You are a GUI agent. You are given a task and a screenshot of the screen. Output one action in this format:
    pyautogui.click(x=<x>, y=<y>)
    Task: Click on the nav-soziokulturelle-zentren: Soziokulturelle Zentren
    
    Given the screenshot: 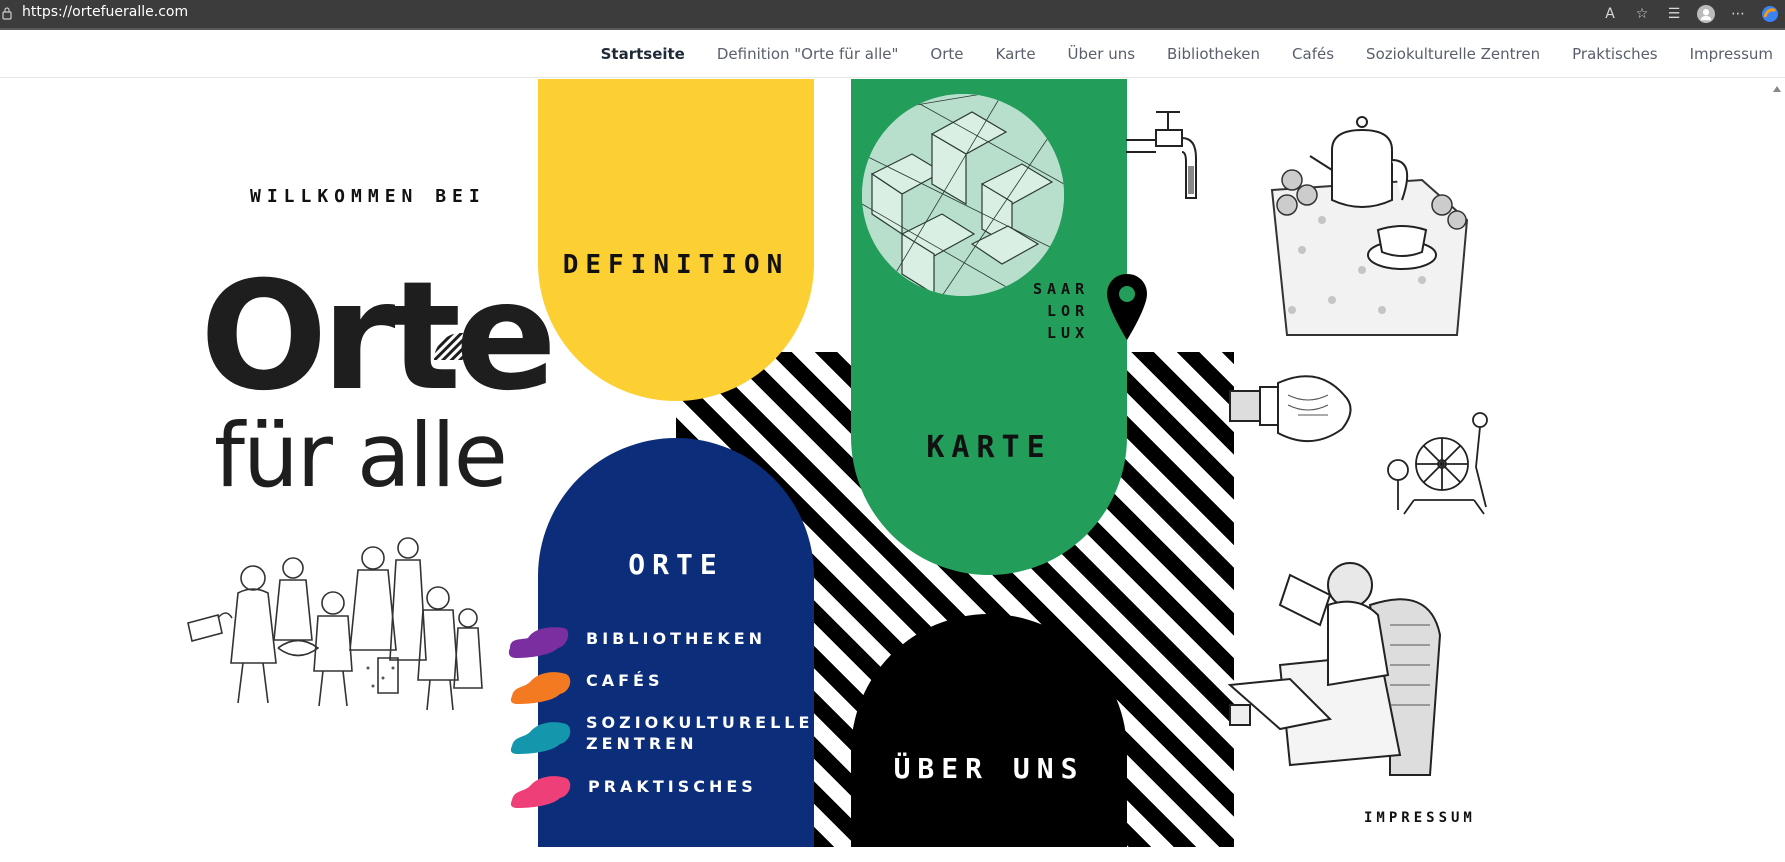 What is the action you would take?
    pyautogui.click(x=1453, y=54)
    